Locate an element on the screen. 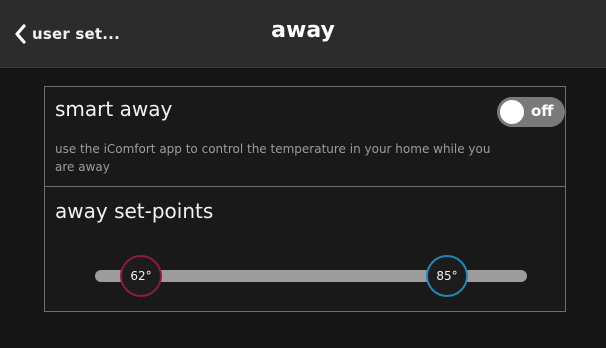 Image resolution: width=606 pixels, height=348 pixels. smart-away-title: smart away is located at coordinates (114, 109).